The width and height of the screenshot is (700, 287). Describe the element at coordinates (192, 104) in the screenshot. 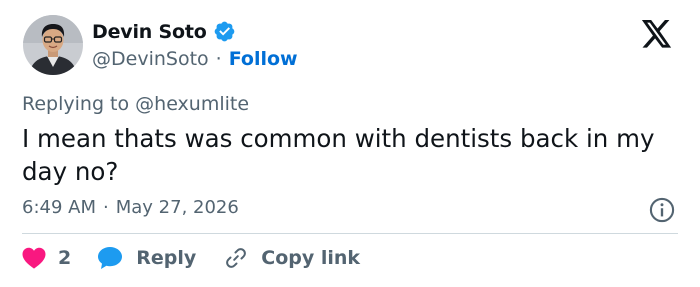

I see `replying-to-handle: @hexumlite` at that location.